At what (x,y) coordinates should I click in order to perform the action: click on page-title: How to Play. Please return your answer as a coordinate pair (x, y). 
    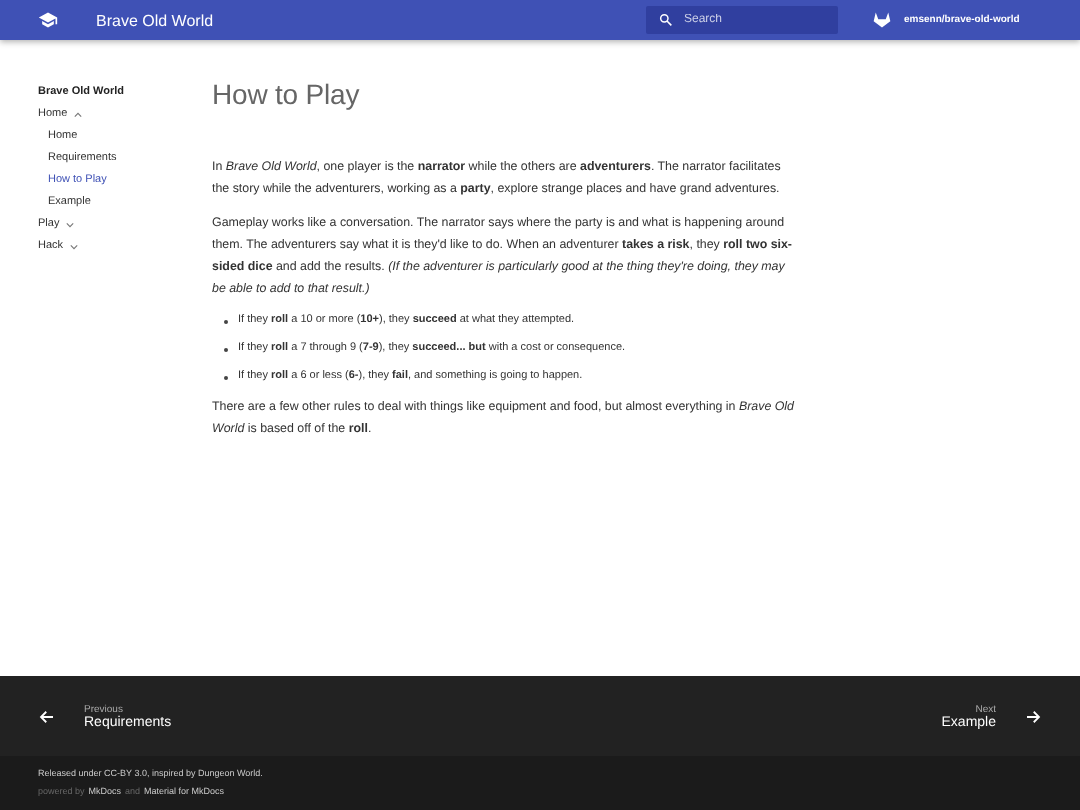
    Looking at the image, I should click on (287, 94).